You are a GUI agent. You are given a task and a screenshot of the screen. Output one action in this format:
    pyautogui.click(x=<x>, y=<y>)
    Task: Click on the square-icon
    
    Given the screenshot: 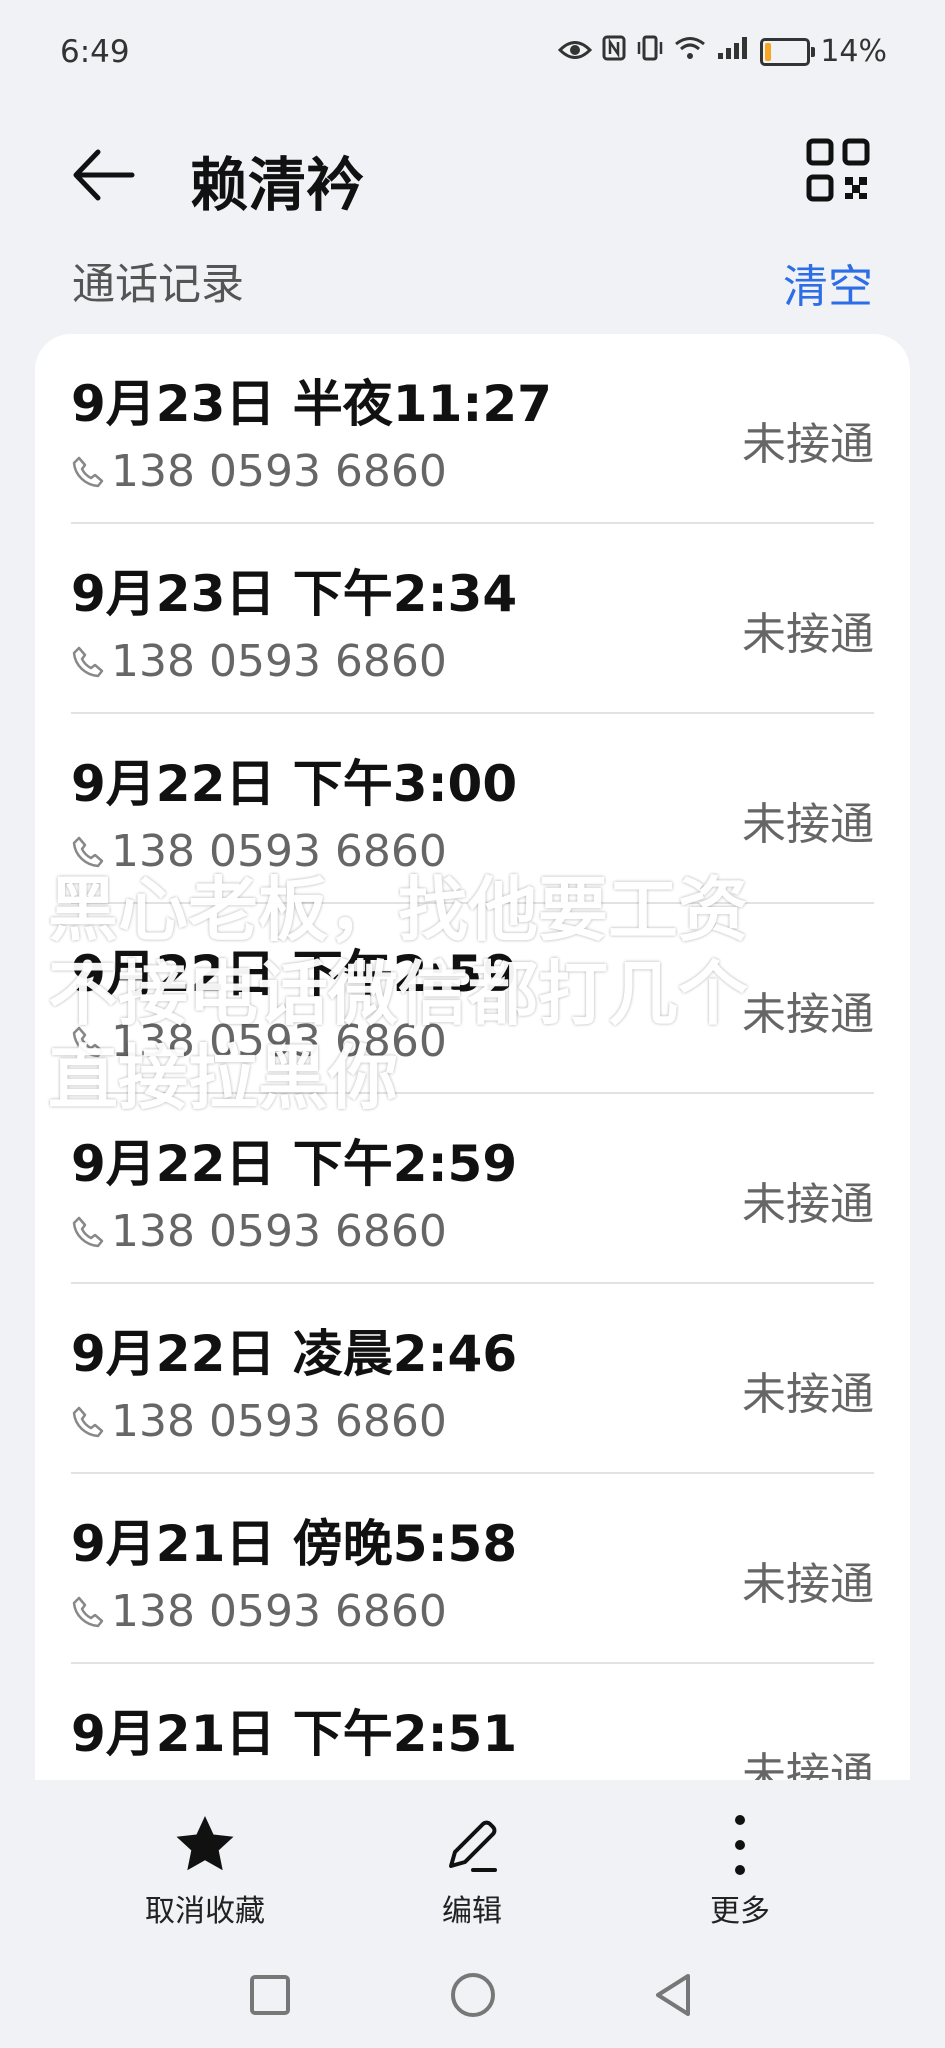 What is the action you would take?
    pyautogui.click(x=270, y=1995)
    